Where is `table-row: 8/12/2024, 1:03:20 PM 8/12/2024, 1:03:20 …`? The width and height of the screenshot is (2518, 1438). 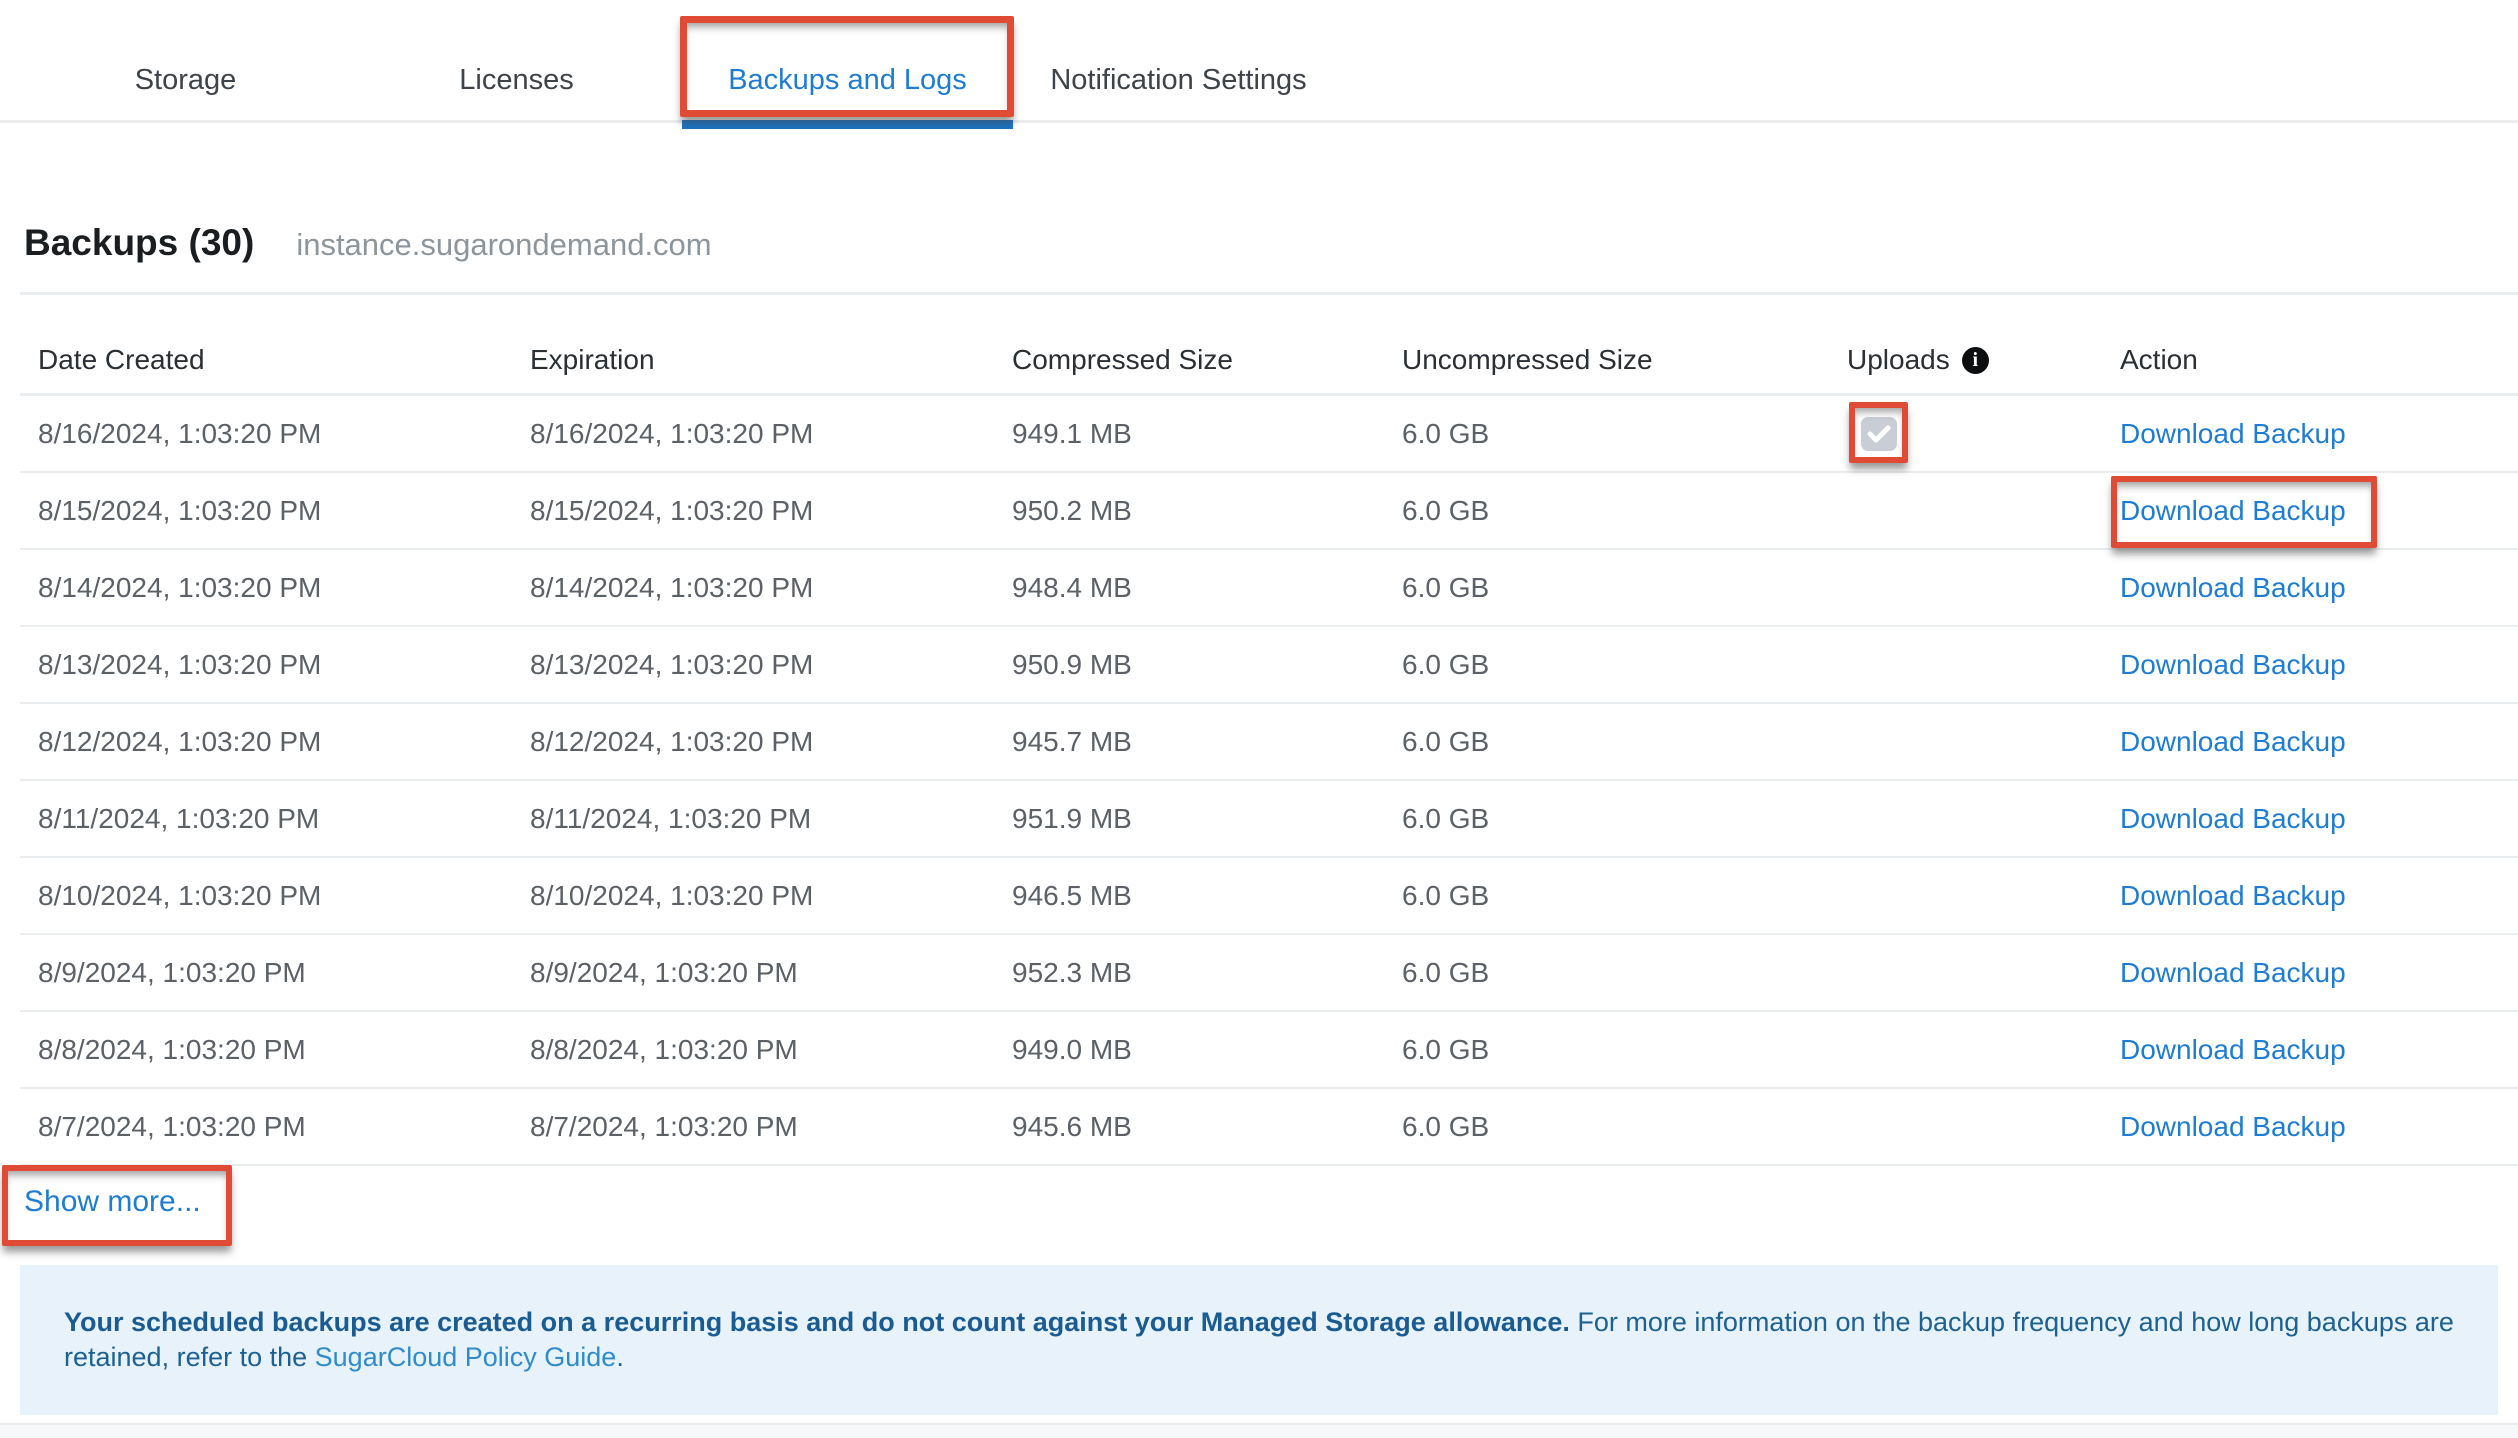 table-row: 8/12/2024, 1:03:20 PM 8/12/2024, 1:03:20 … is located at coordinates (1269, 742).